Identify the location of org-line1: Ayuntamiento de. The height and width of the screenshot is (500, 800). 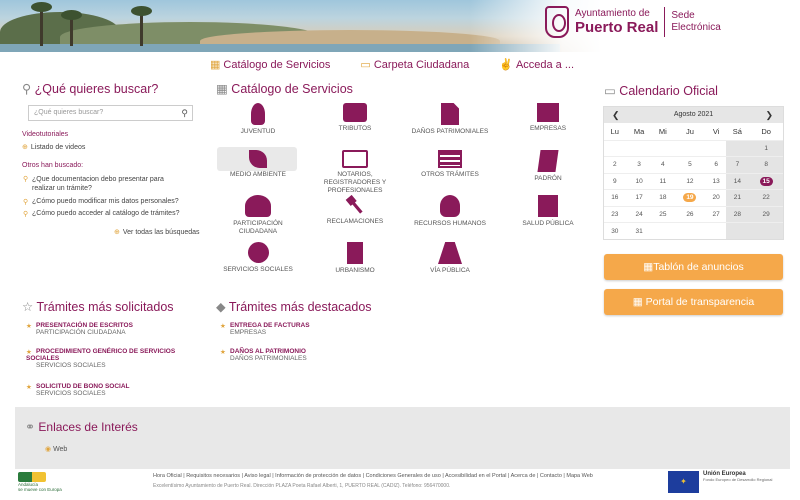
(612, 13).